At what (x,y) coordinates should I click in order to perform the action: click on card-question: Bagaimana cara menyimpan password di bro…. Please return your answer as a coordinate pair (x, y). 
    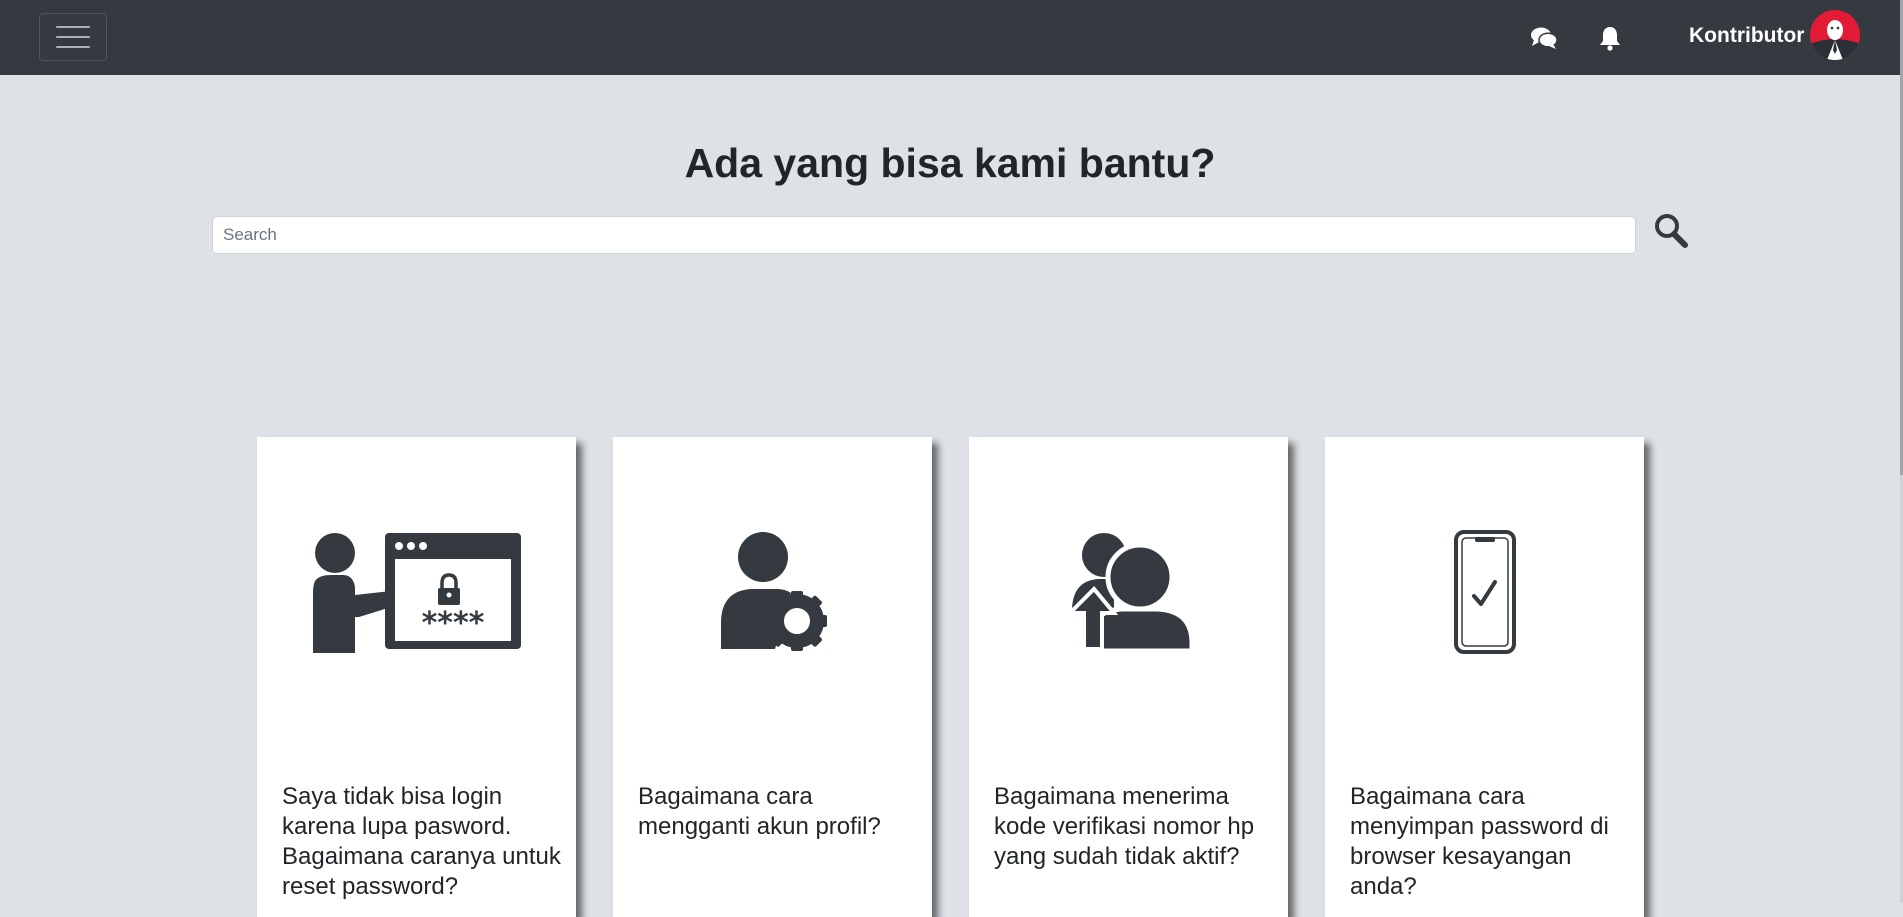
    Looking at the image, I should click on (1479, 841).